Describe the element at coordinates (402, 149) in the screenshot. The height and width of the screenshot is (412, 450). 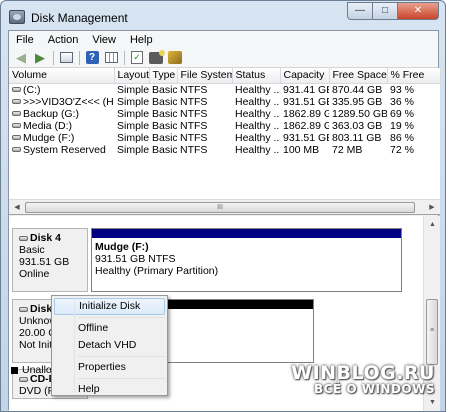
I see `table-cell: 72 %` at that location.